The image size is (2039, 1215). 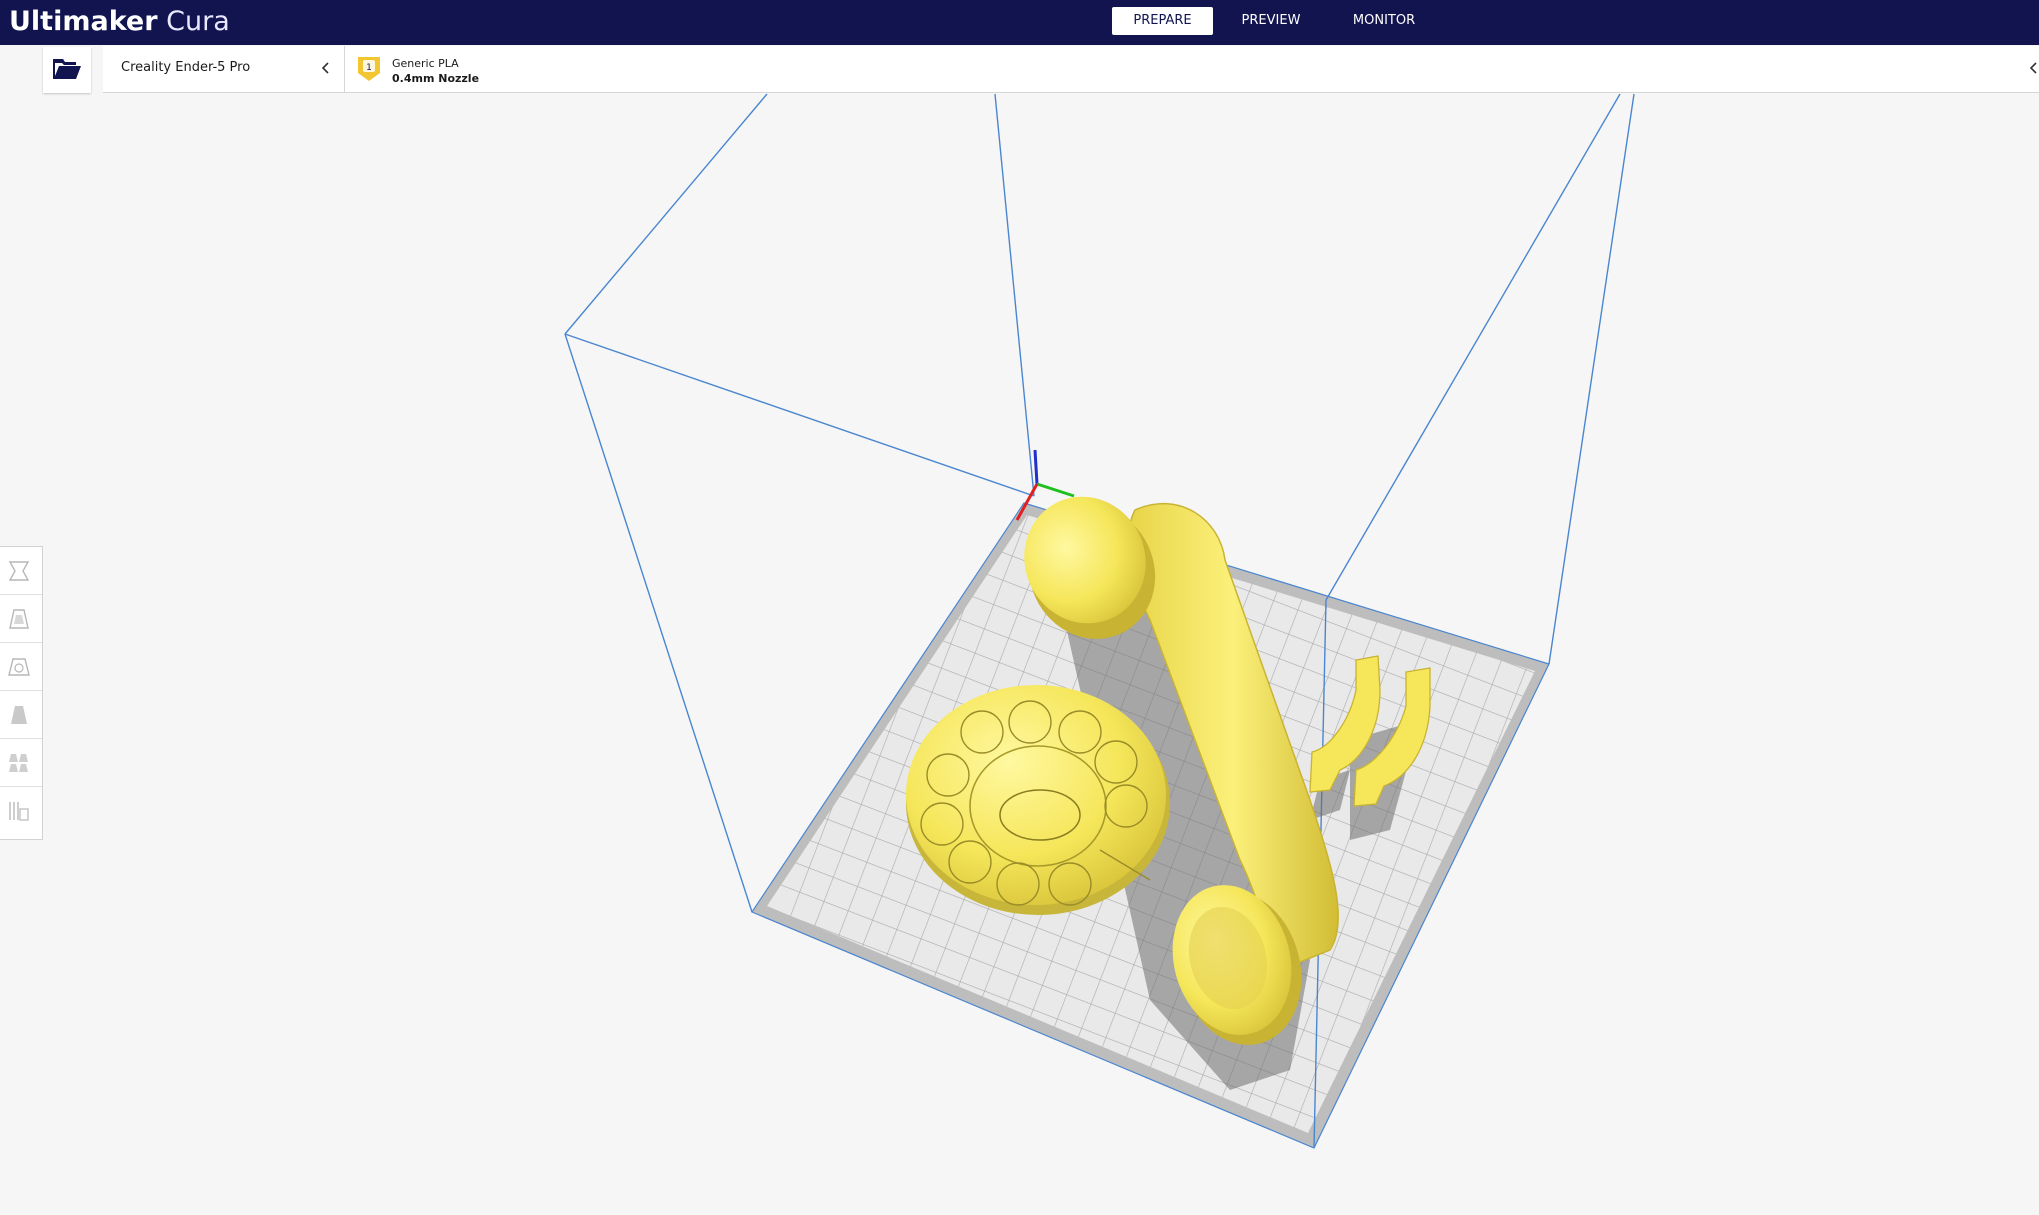 I want to click on tab-prepare: PREPARE, so click(x=1162, y=21).